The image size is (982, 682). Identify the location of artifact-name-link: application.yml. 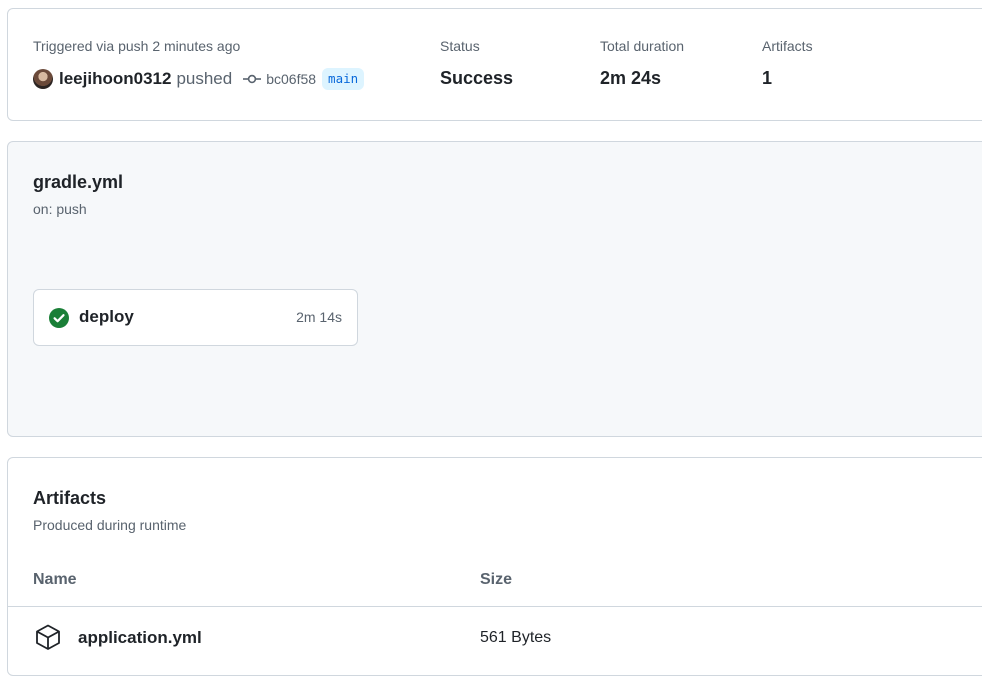
(140, 638).